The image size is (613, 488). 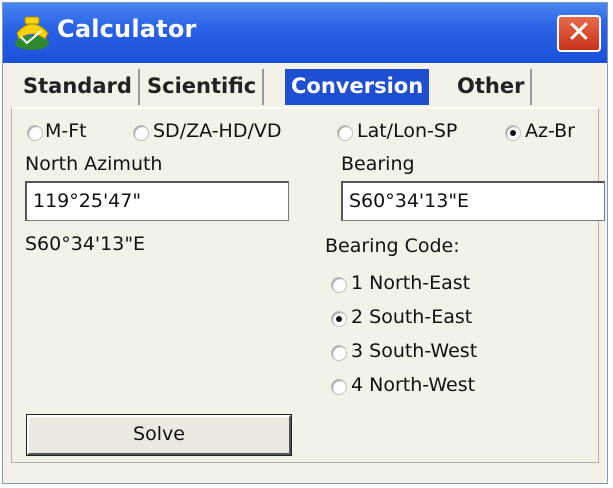 What do you see at coordinates (339, 285) in the screenshot?
I see `bearing-ne-radio` at bounding box center [339, 285].